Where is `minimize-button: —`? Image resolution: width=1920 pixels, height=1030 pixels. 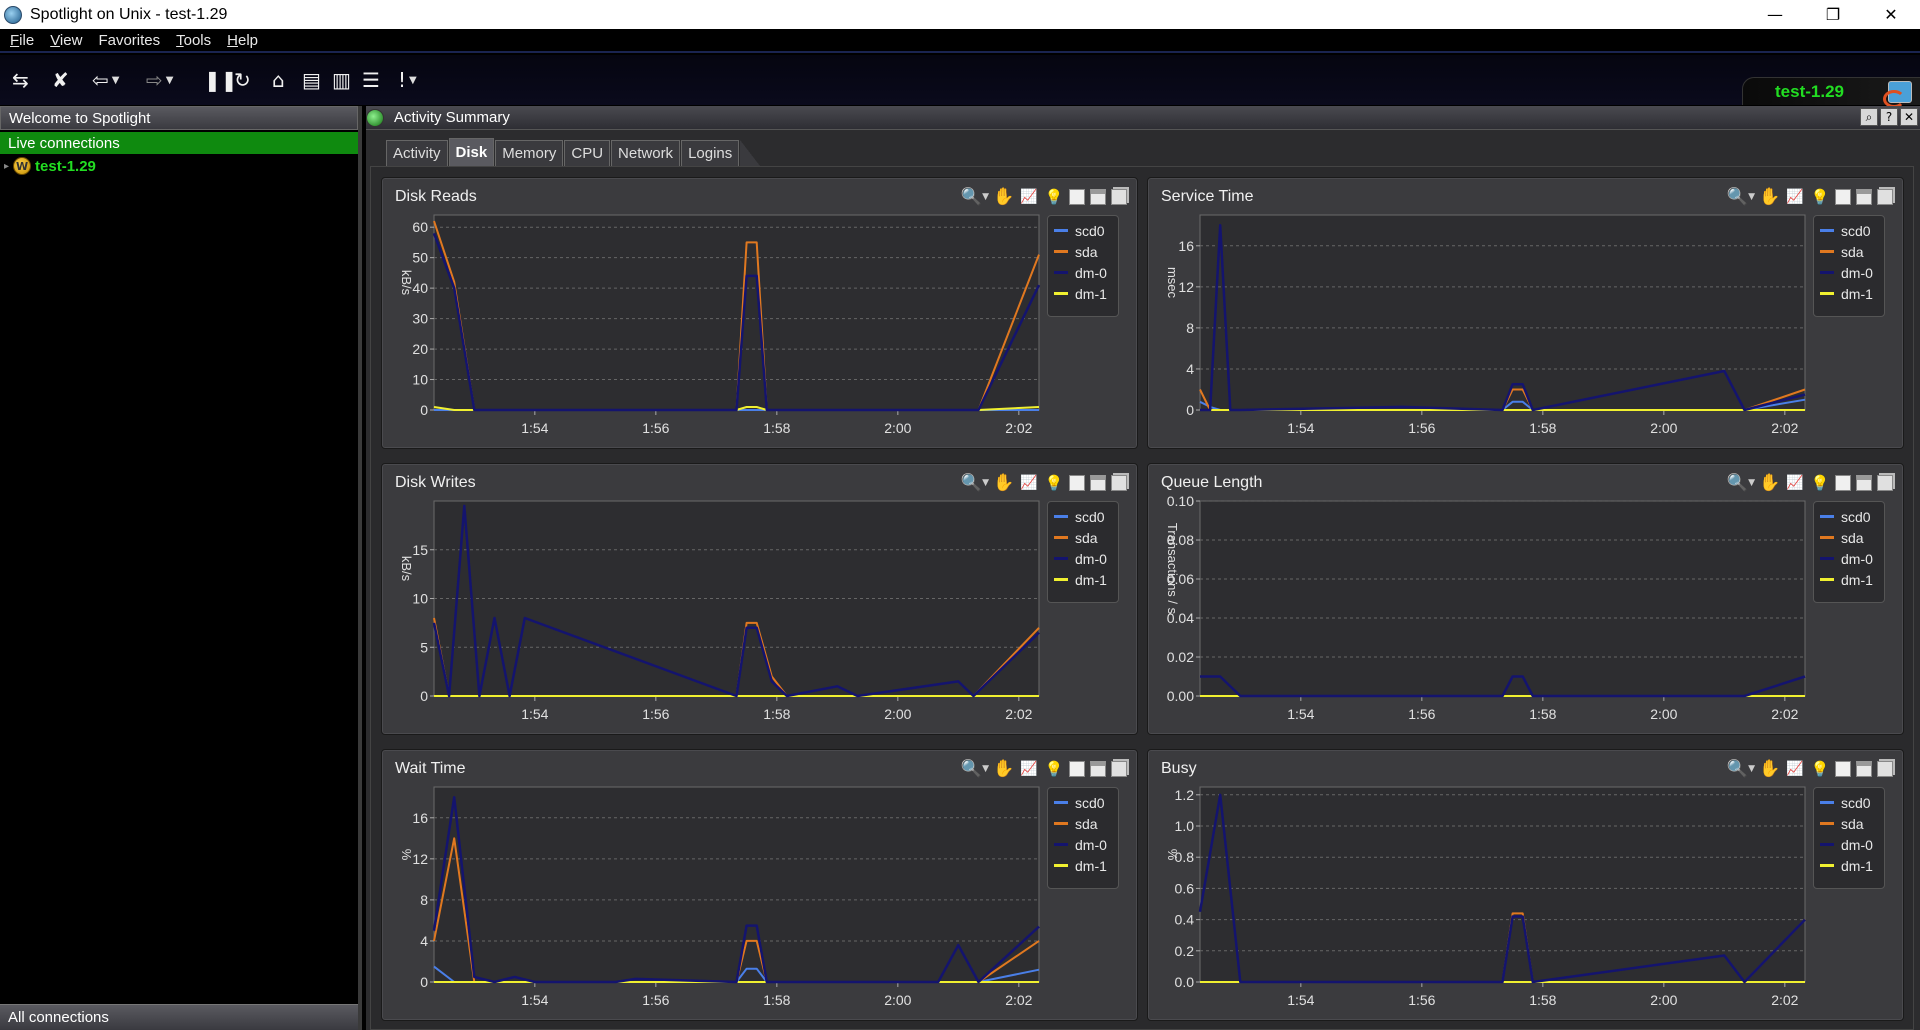 minimize-button: — is located at coordinates (1775, 14).